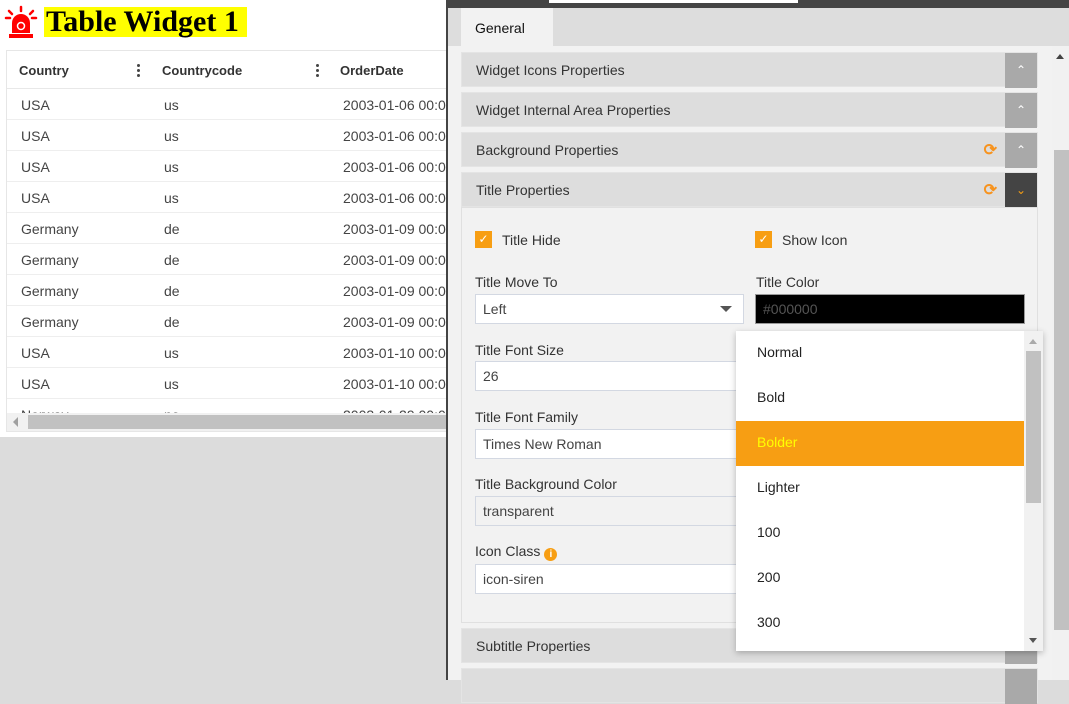 Image resolution: width=1069 pixels, height=704 pixels. Describe the element at coordinates (516, 282) in the screenshot. I see `field-label: Title Move To` at that location.